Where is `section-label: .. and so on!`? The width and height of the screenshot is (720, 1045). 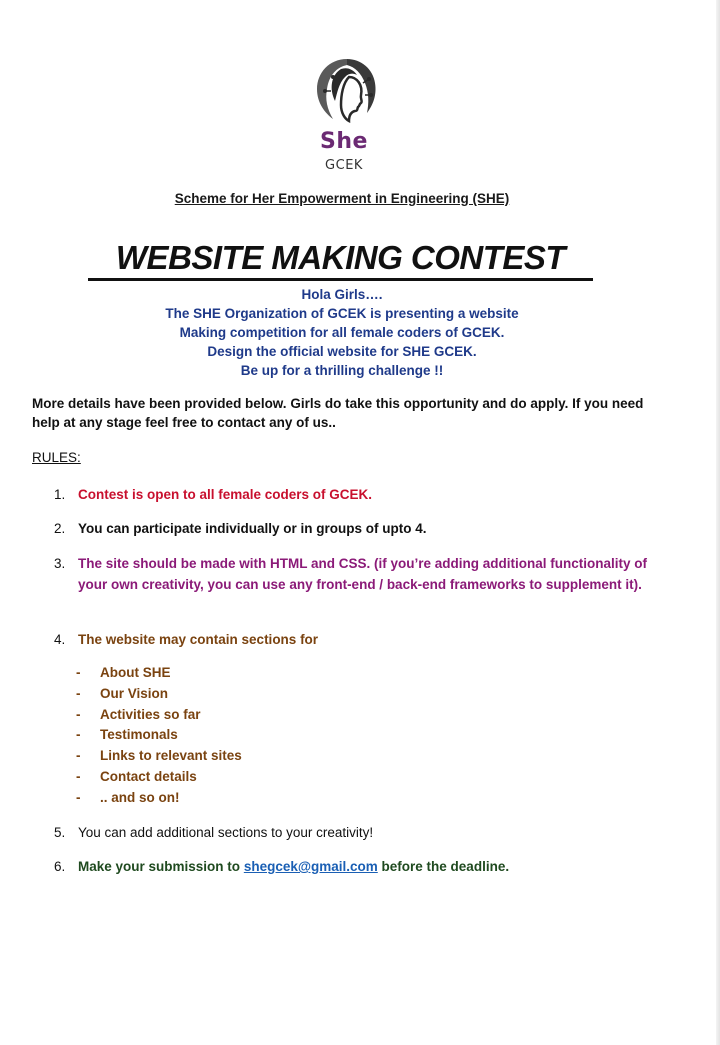
section-label: .. and so on! is located at coordinates (140, 797).